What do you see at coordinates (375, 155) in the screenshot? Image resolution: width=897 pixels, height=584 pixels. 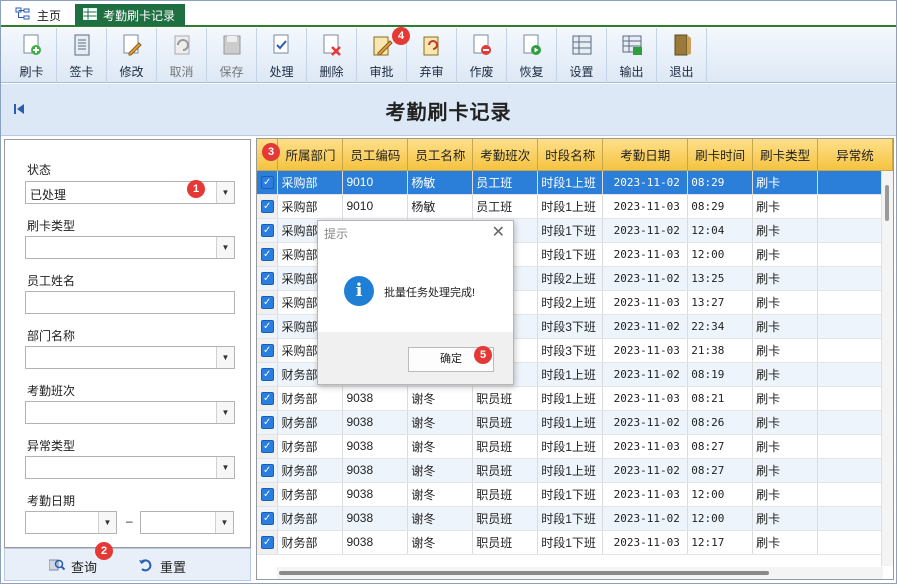 I see `column-header: 员工编码` at bounding box center [375, 155].